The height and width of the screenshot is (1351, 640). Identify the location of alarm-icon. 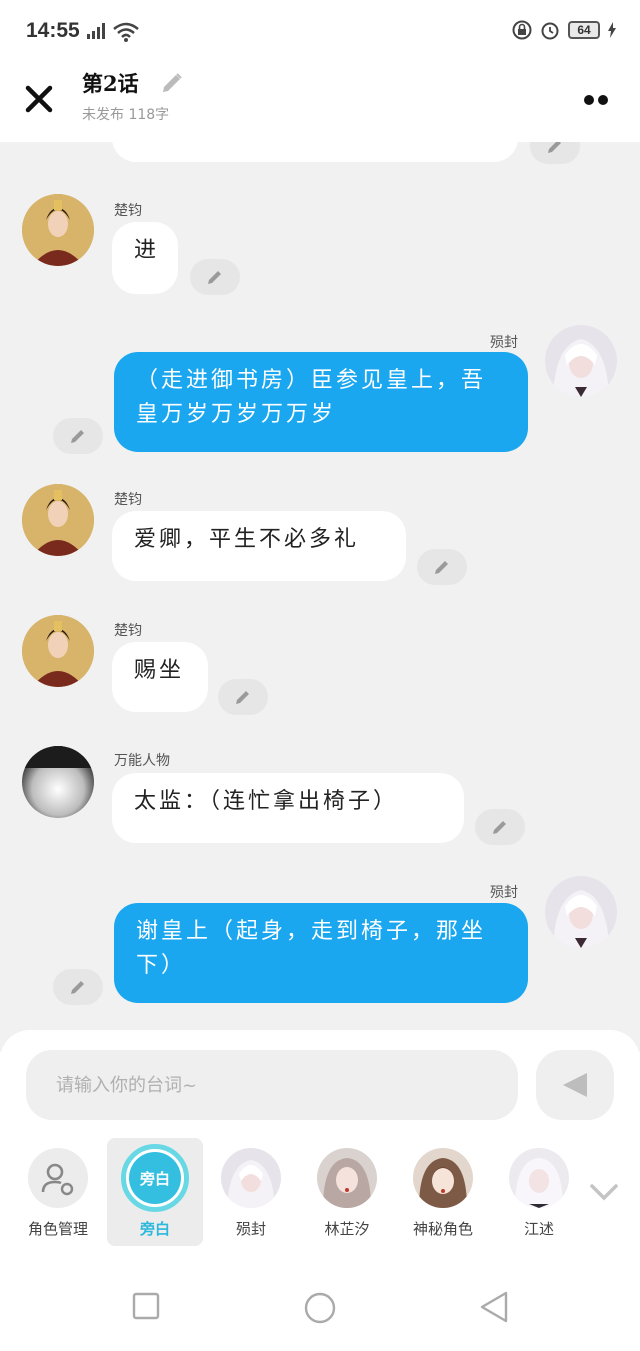
(550, 31).